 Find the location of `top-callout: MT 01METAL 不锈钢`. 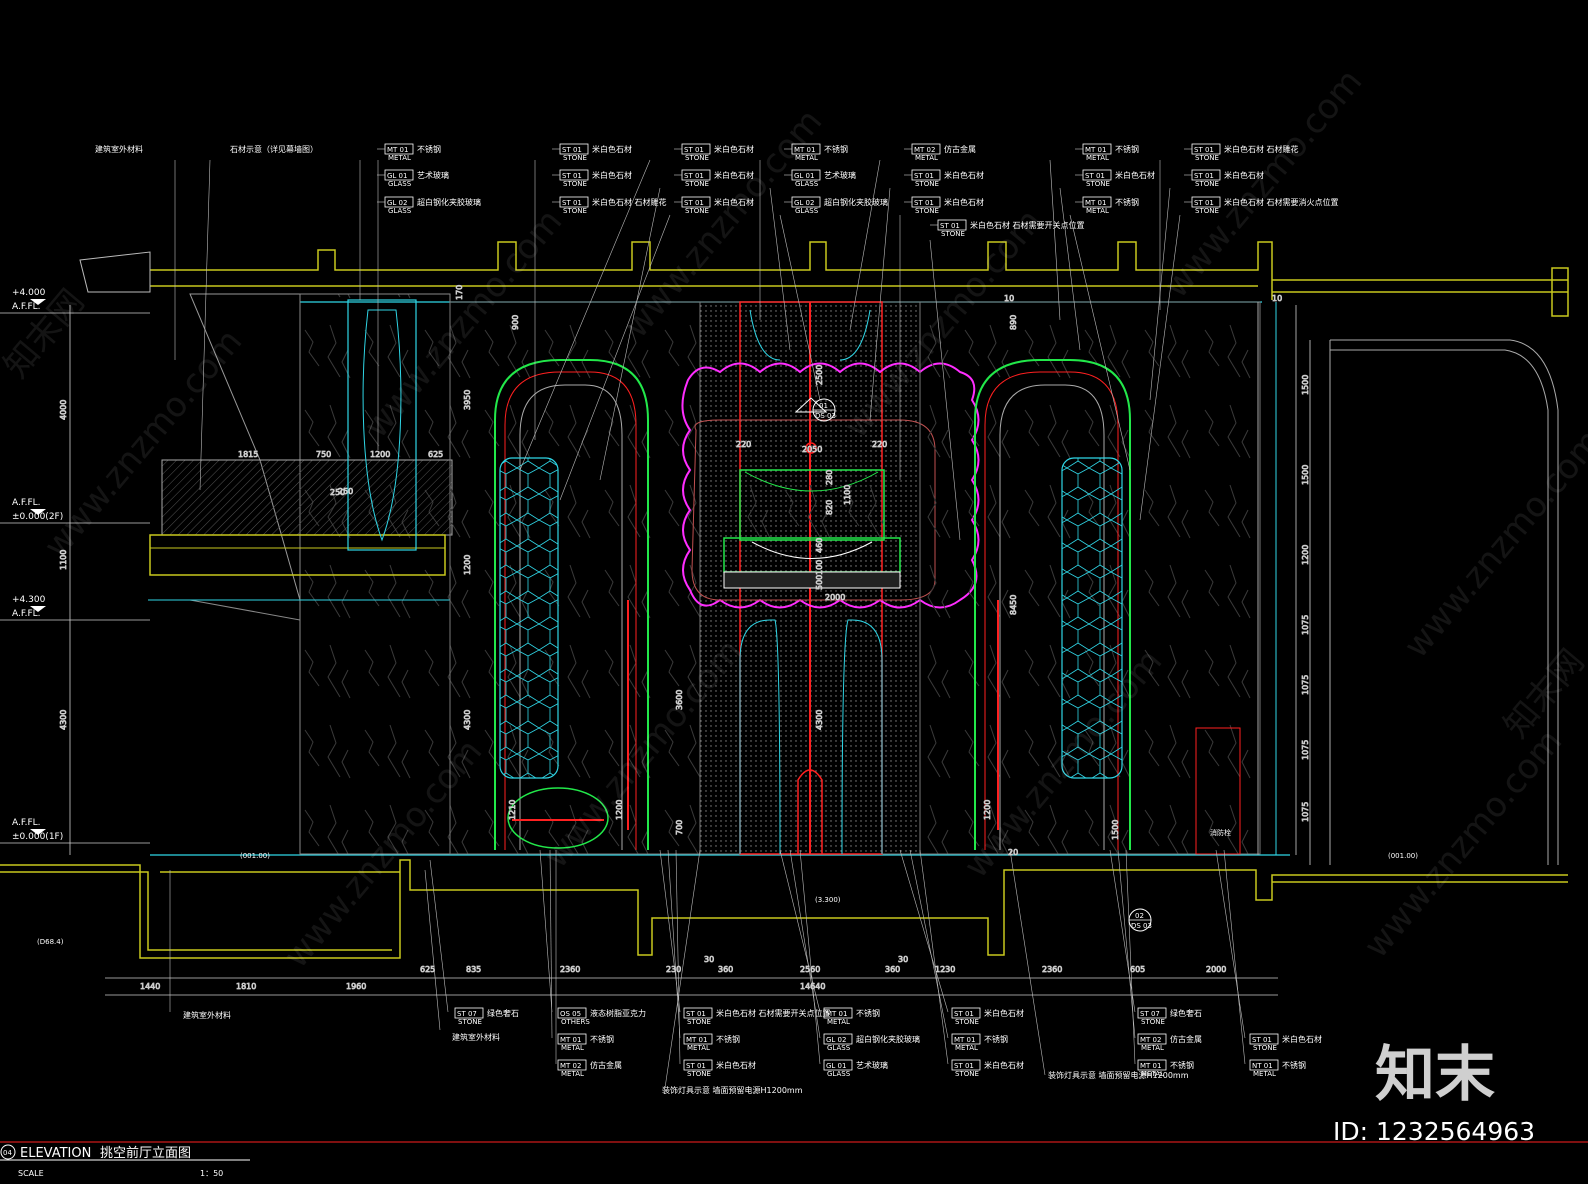

top-callout: MT 01METAL 不锈钢 is located at coordinates (409, 152).